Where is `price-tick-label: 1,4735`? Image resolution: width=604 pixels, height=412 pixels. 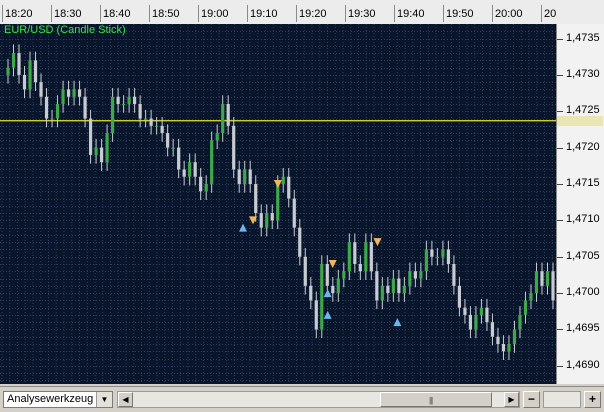
price-tick-label: 1,4735 is located at coordinates (583, 37).